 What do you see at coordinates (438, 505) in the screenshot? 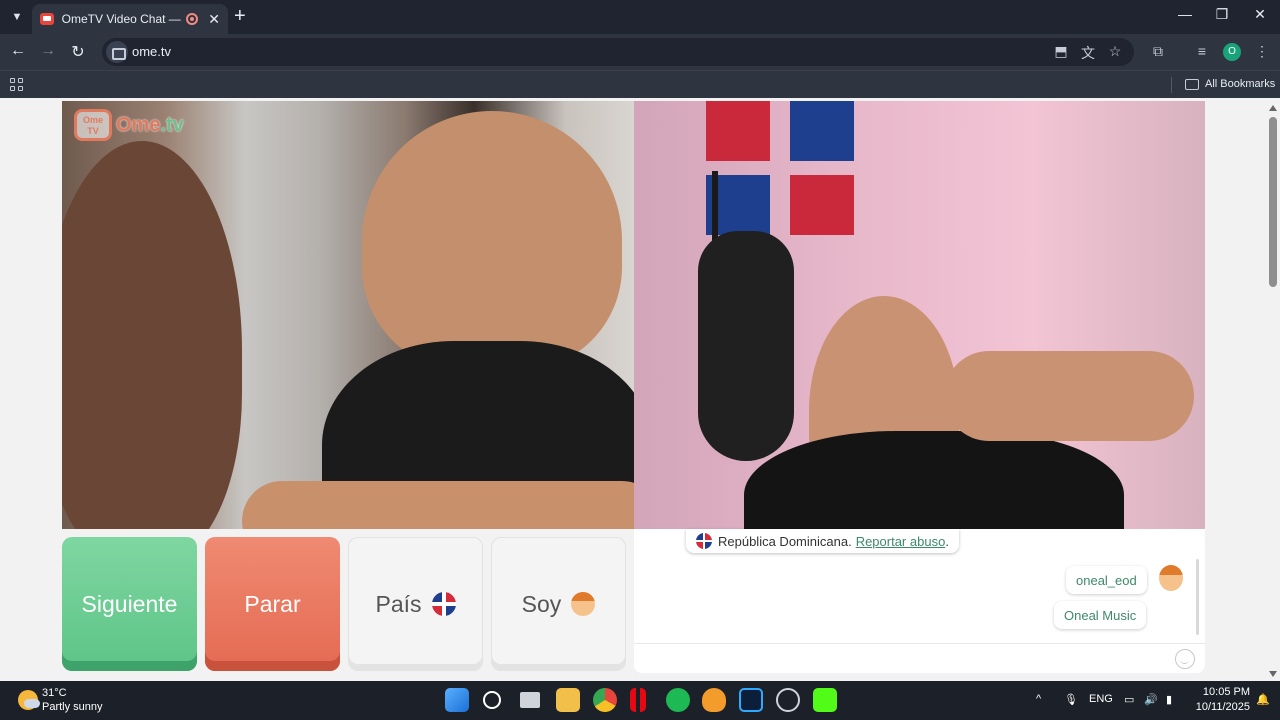
I see `stranger-arms` at bounding box center [438, 505].